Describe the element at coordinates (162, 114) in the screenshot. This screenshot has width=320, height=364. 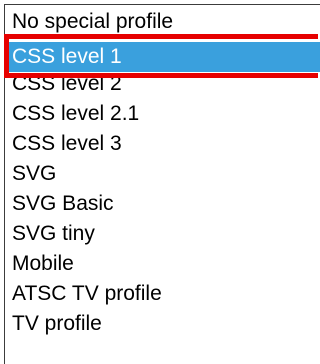
I see `option-css-level-2-1: CSS level 2.1` at that location.